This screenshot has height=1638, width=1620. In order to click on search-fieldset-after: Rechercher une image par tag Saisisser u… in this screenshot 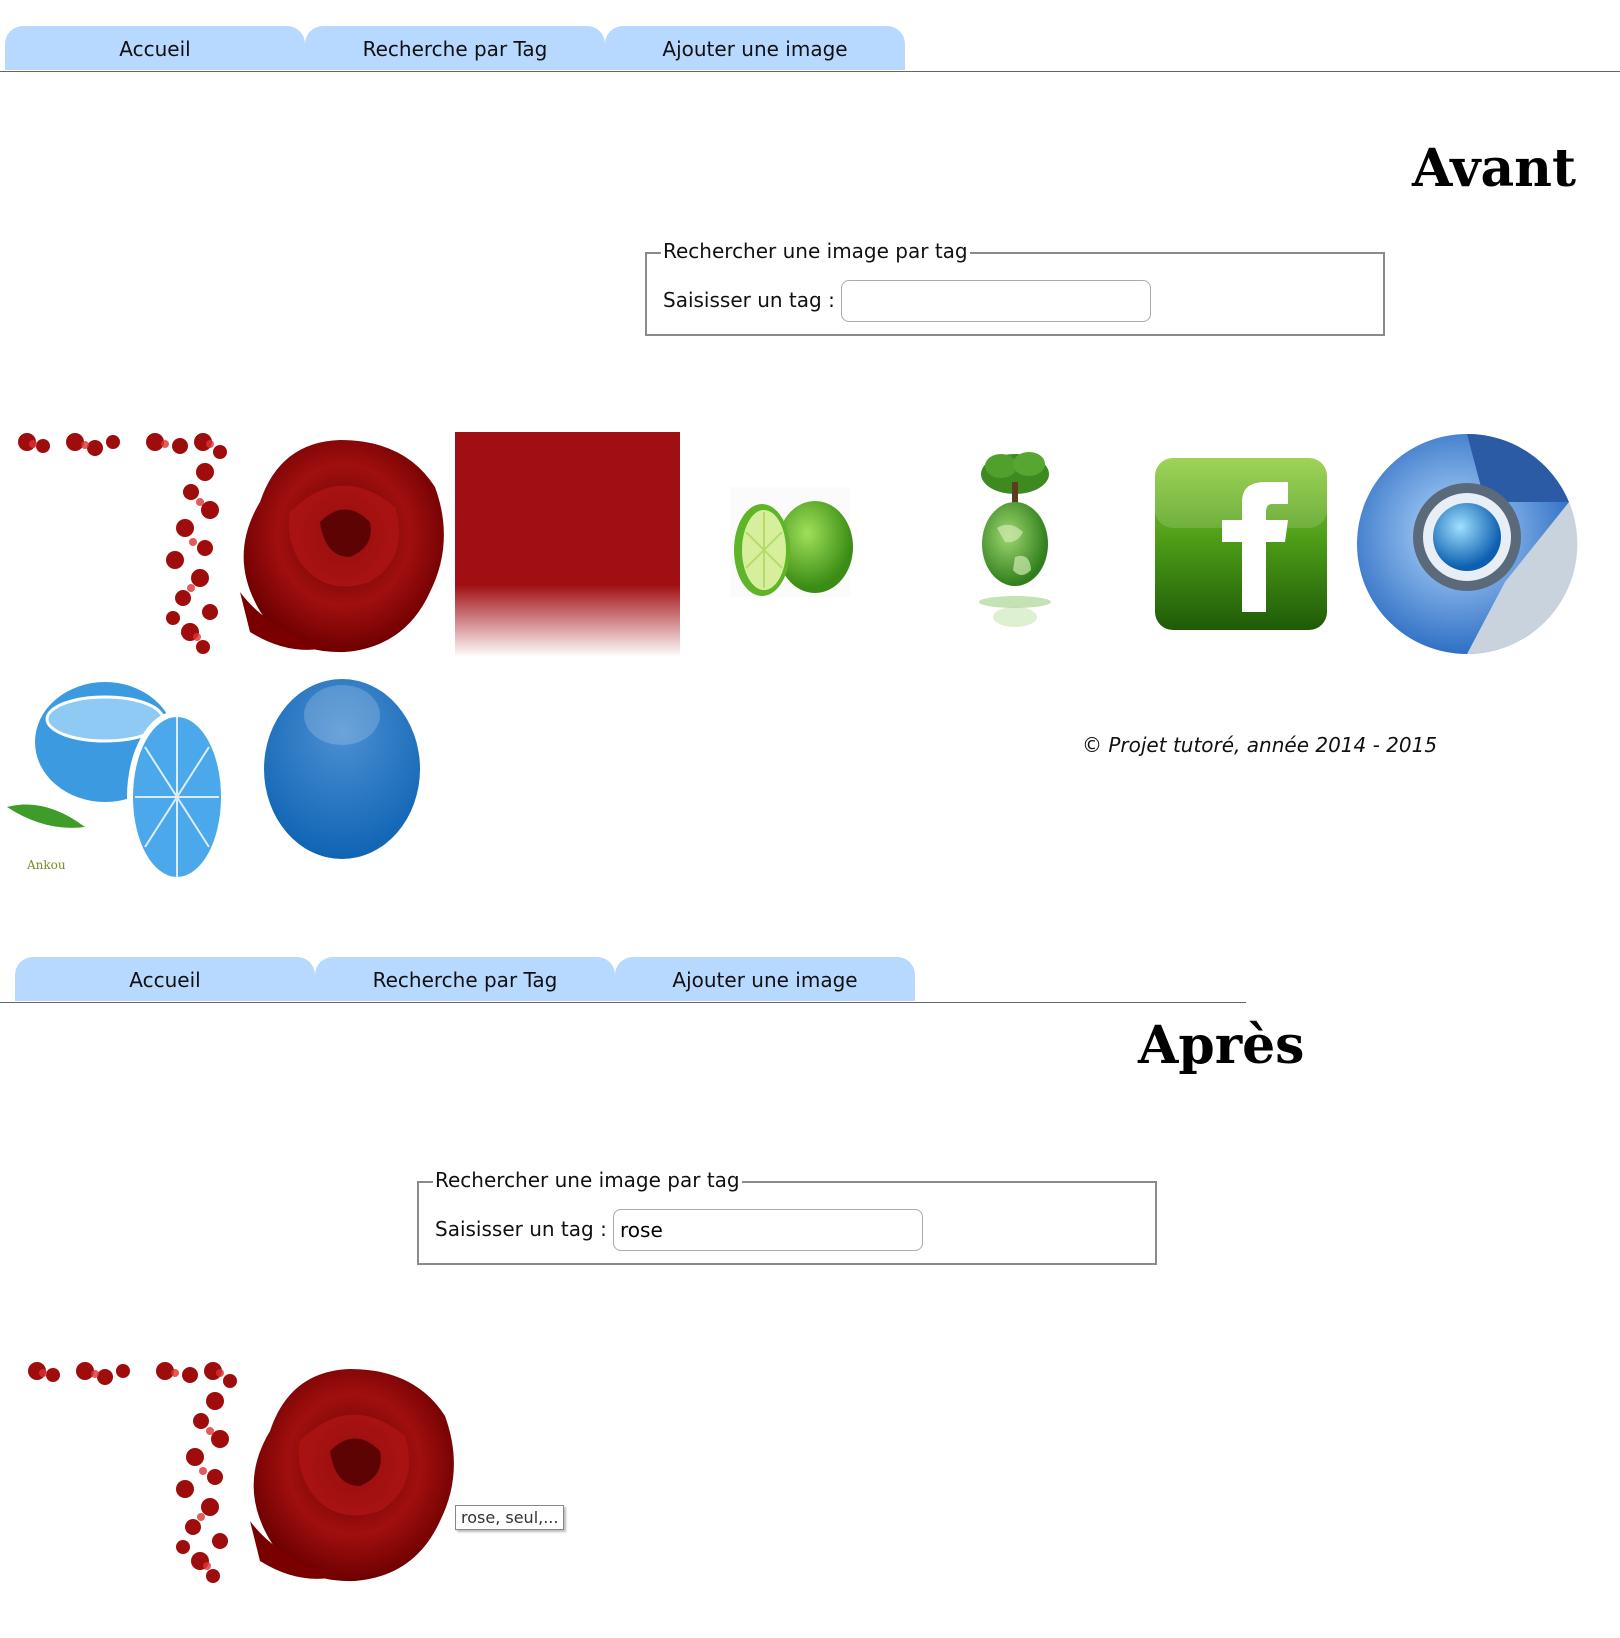, I will do `click(787, 1216)`.